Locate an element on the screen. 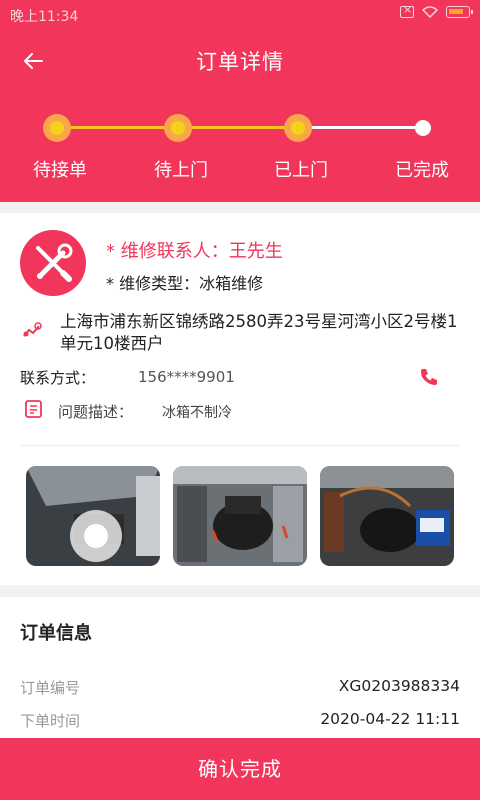 The width and height of the screenshot is (480, 800). desc-value: 冰箱不制冷 is located at coordinates (197, 413).